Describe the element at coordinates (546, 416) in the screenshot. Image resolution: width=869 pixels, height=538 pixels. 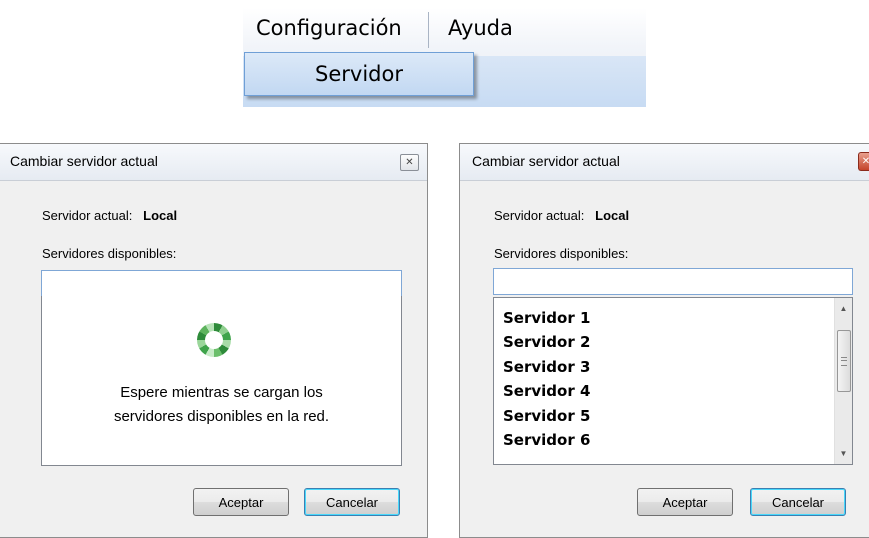
I see `list-item: Servidor 5` at that location.